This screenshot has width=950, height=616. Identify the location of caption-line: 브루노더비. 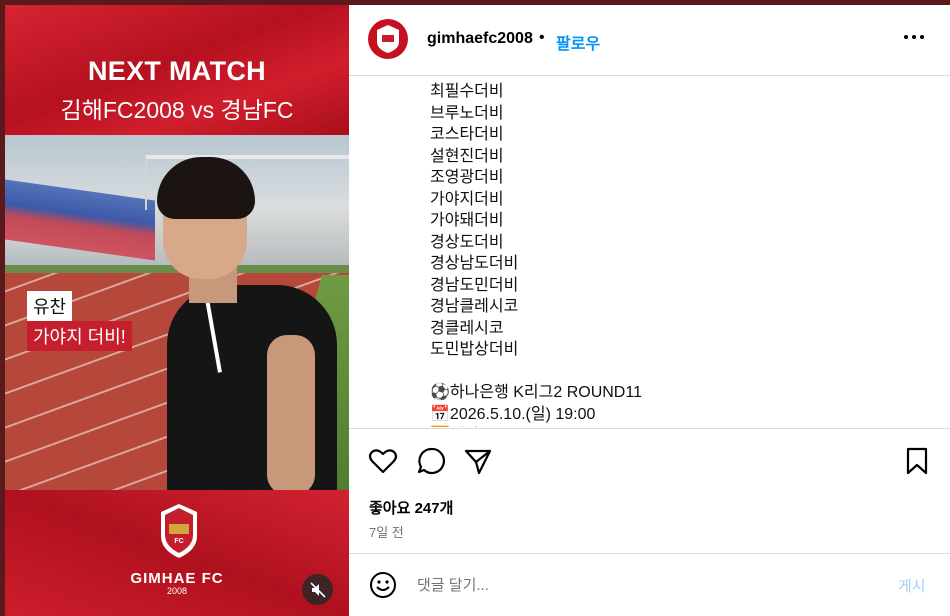
(467, 113).